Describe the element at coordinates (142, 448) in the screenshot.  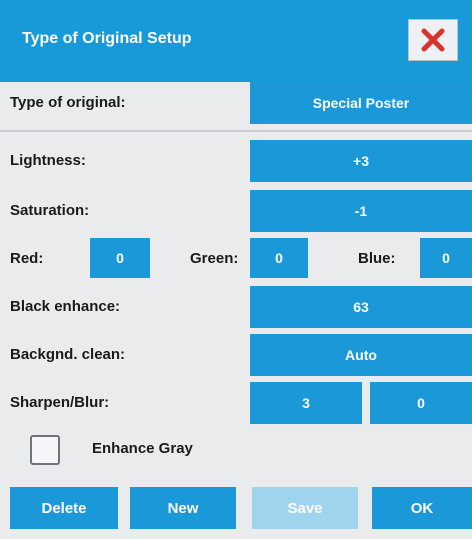
I see `enhance-gray-label: Enhance Gray` at that location.